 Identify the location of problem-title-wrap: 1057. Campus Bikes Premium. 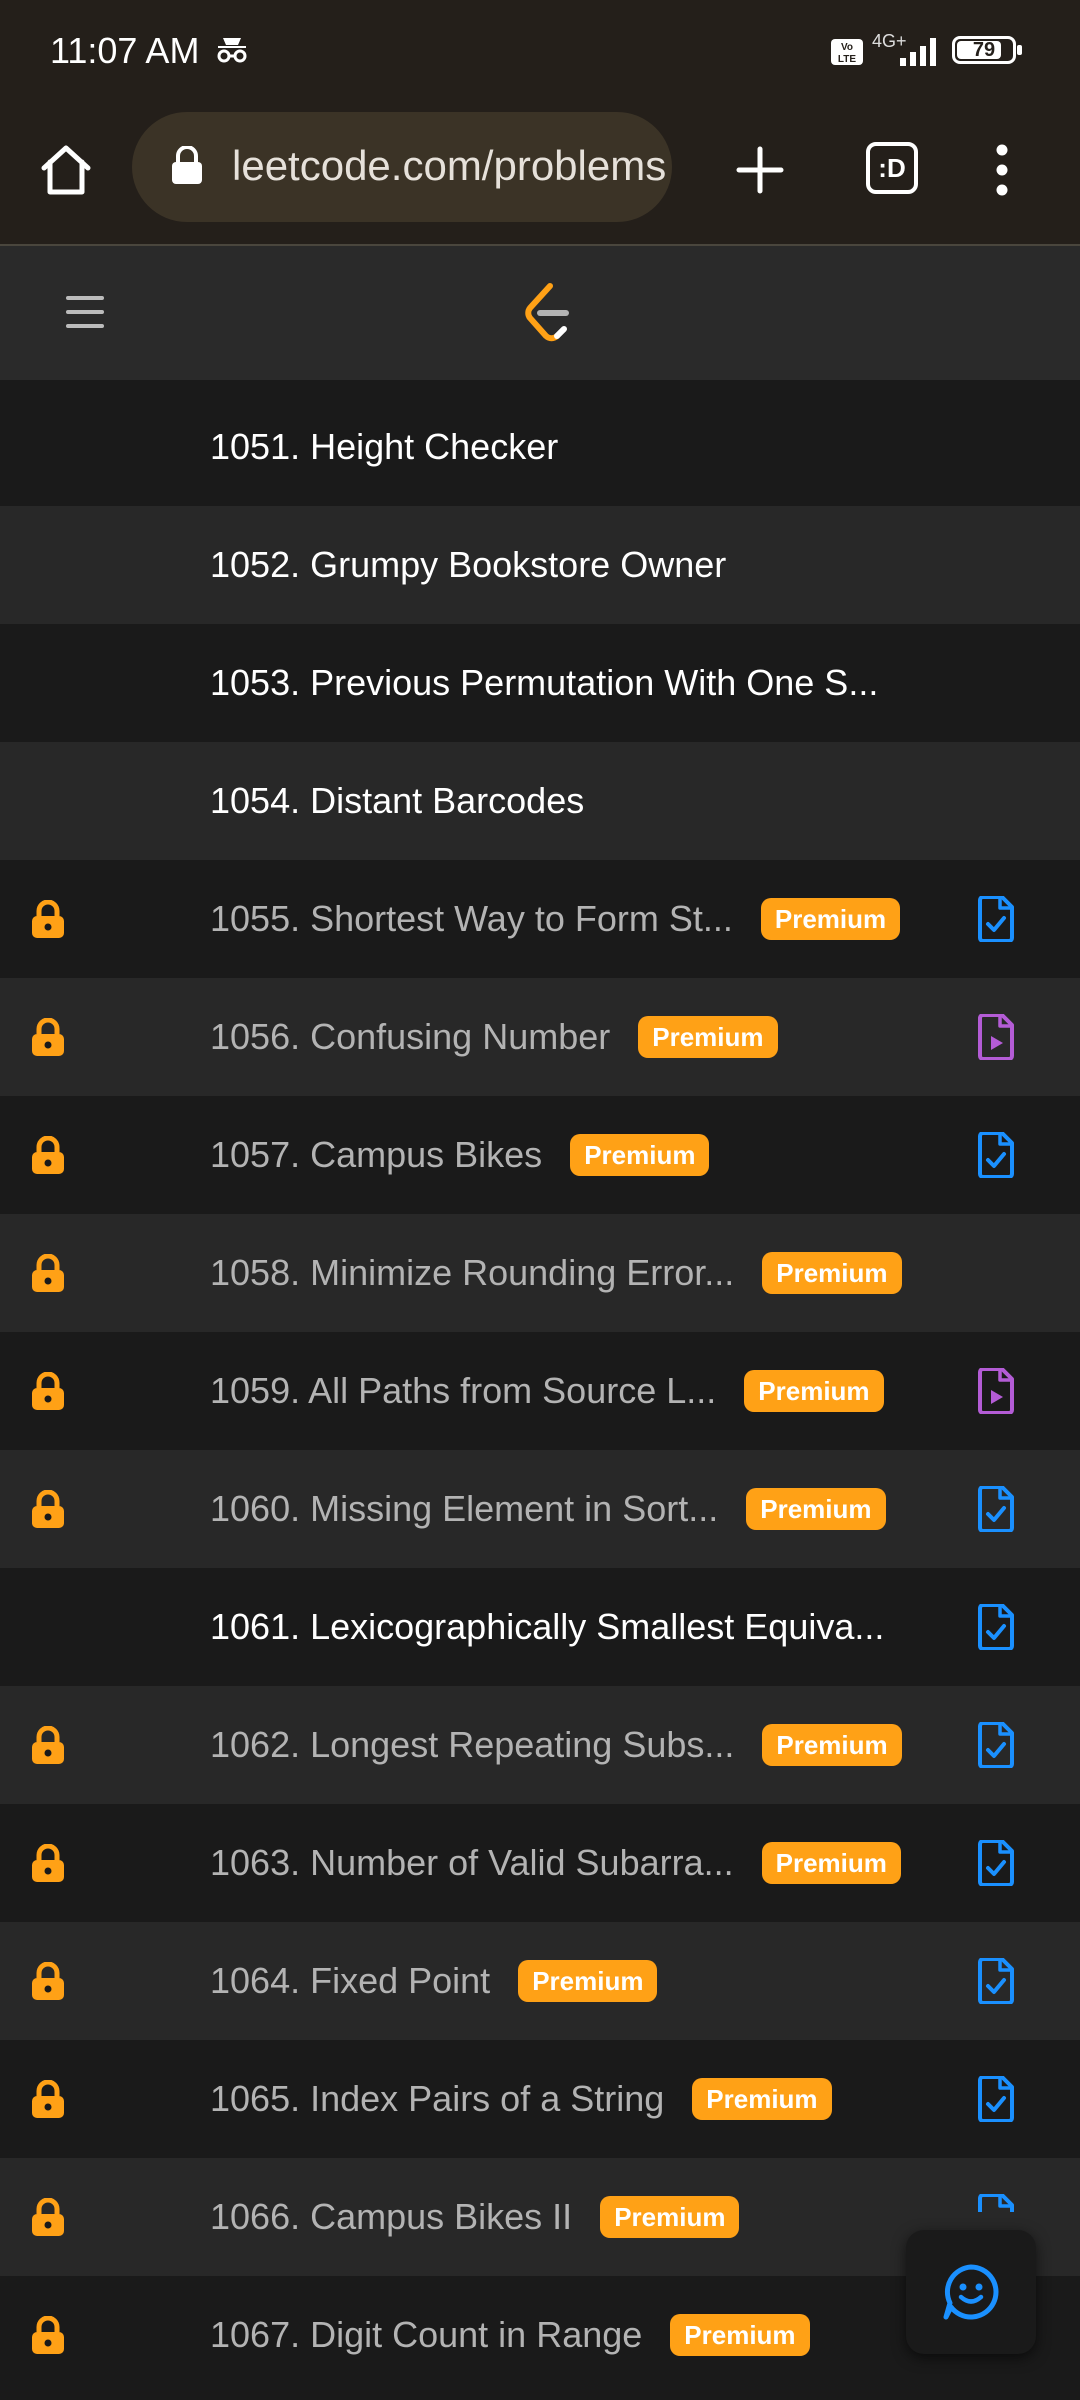
(460, 1155).